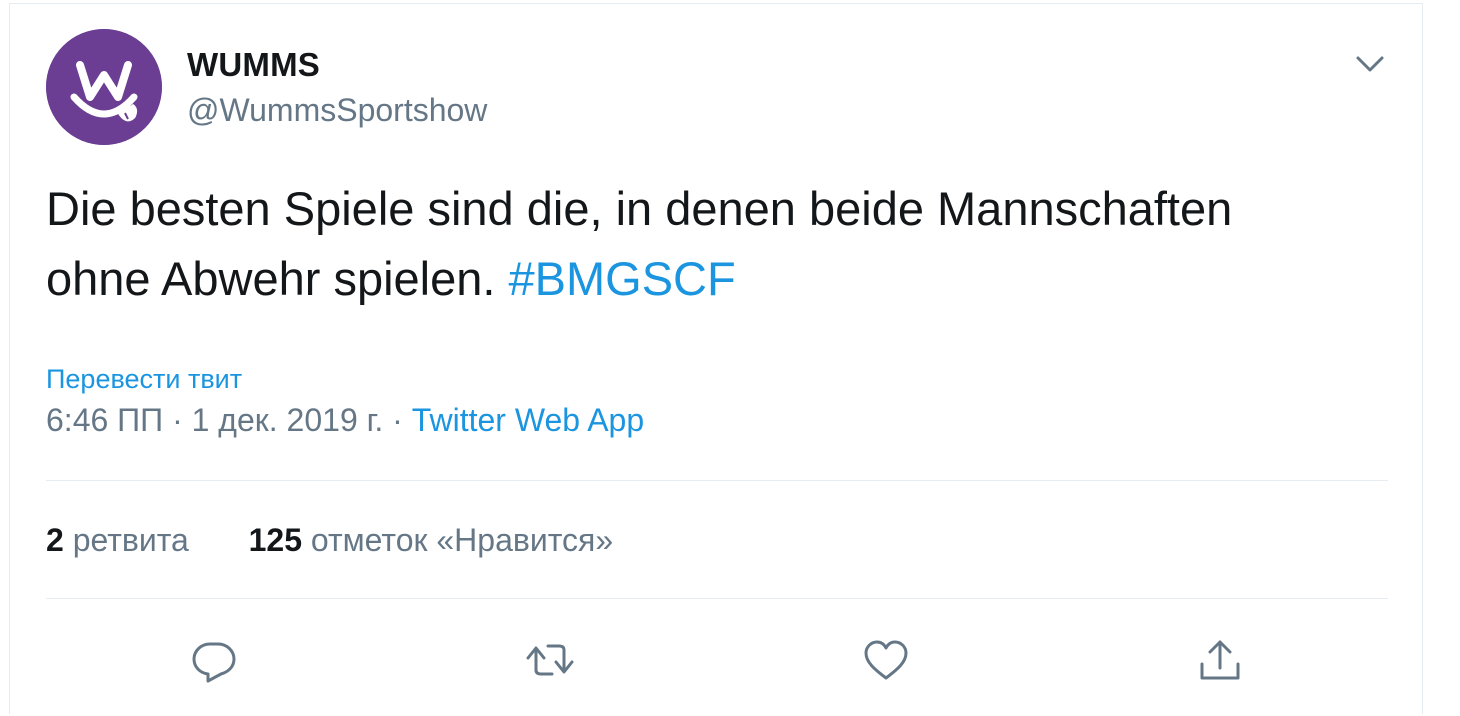  I want to click on wumms-logo-icon, so click(104, 87).